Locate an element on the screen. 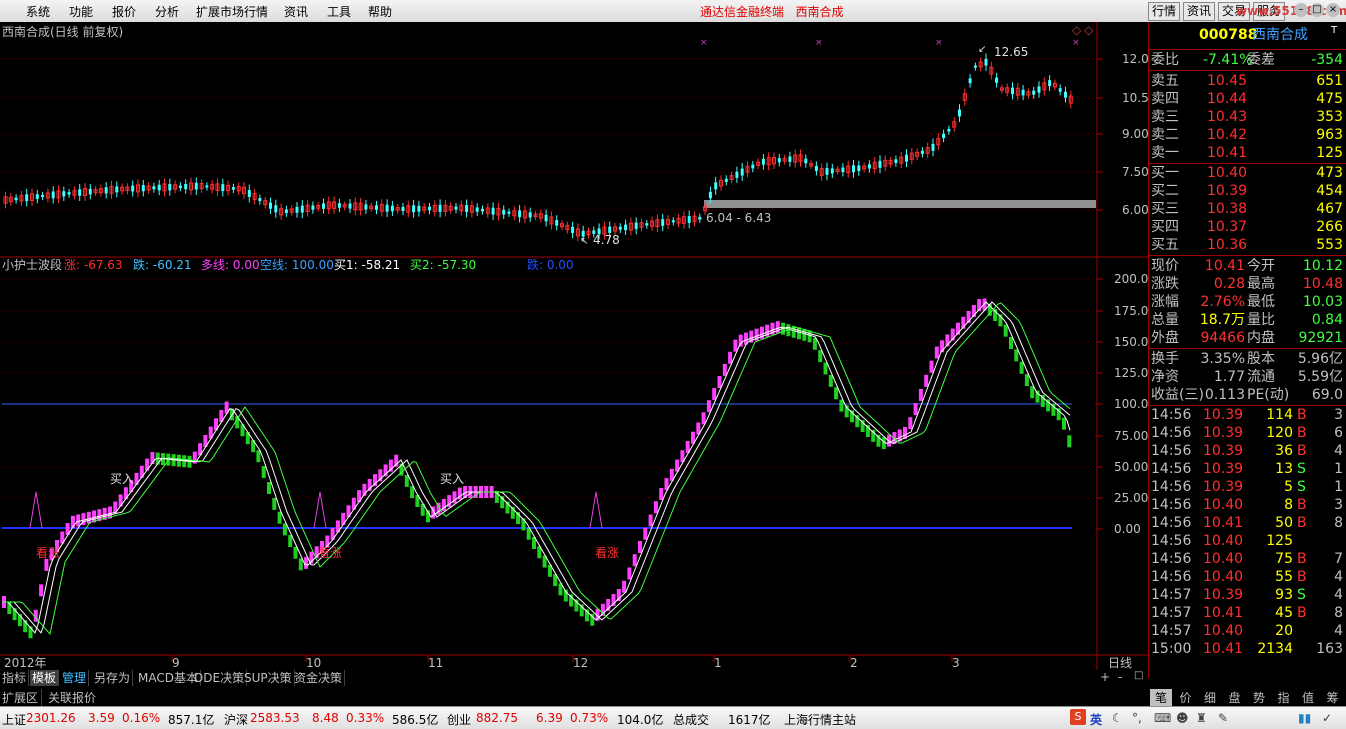 The height and width of the screenshot is (729, 1346). tools-icon: ✎ is located at coordinates (1223, 718).